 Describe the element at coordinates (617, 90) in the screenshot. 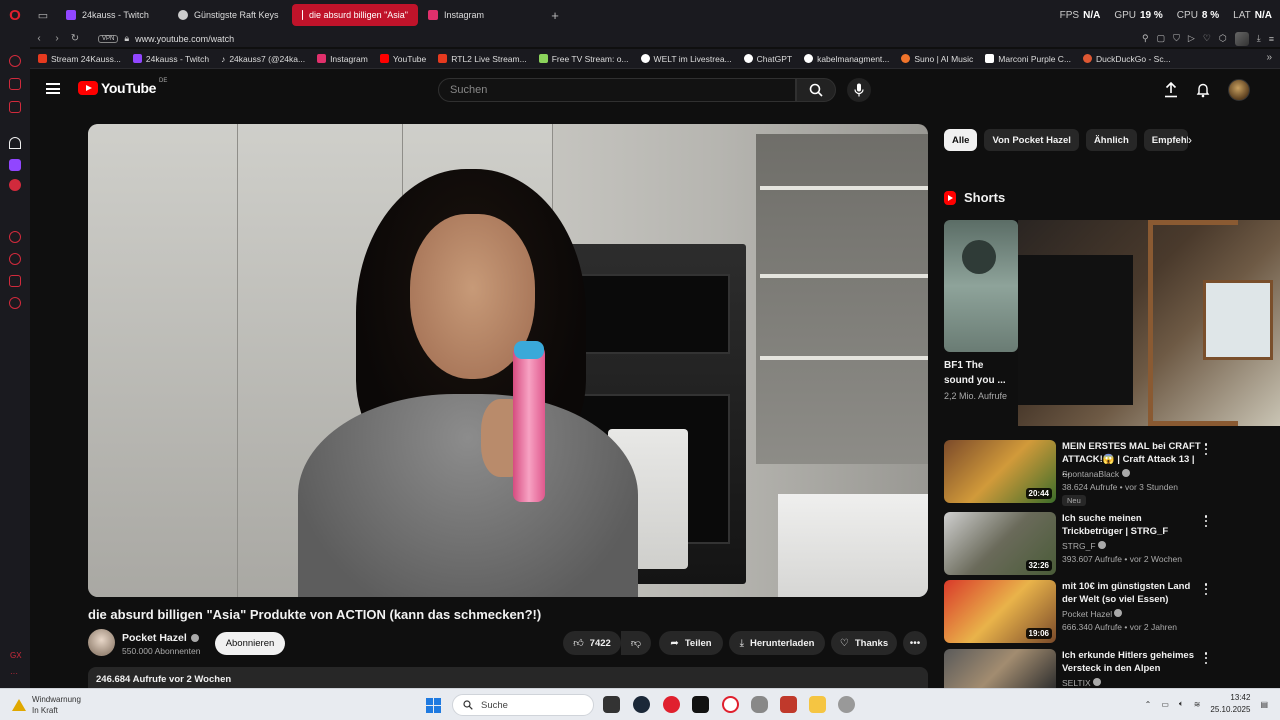

I see `search-input: Suchen` at that location.